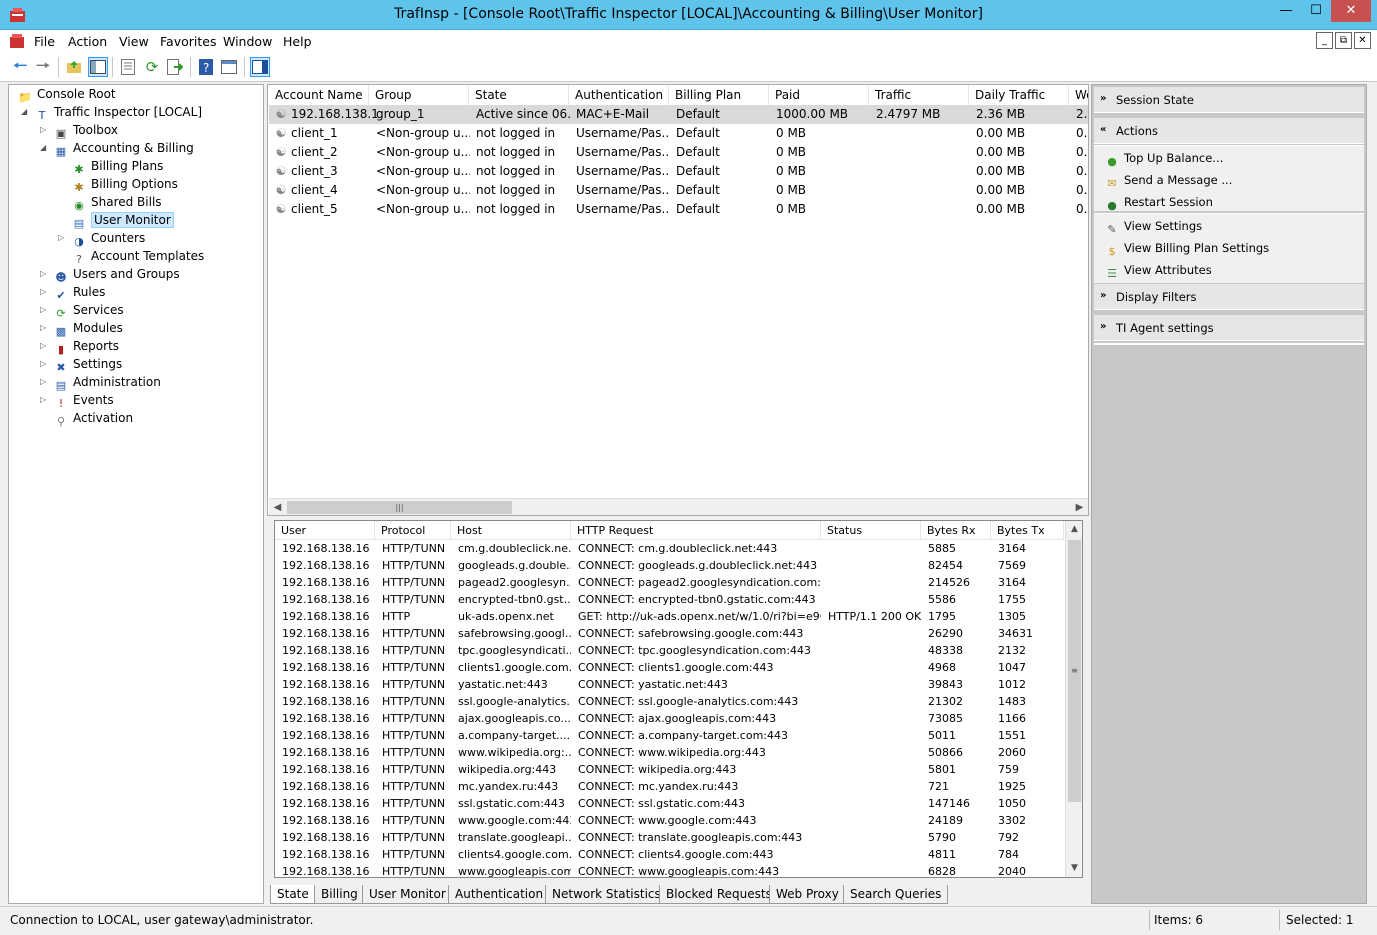 The image size is (1377, 935). I want to click on column-header: We, so click(1078, 95).